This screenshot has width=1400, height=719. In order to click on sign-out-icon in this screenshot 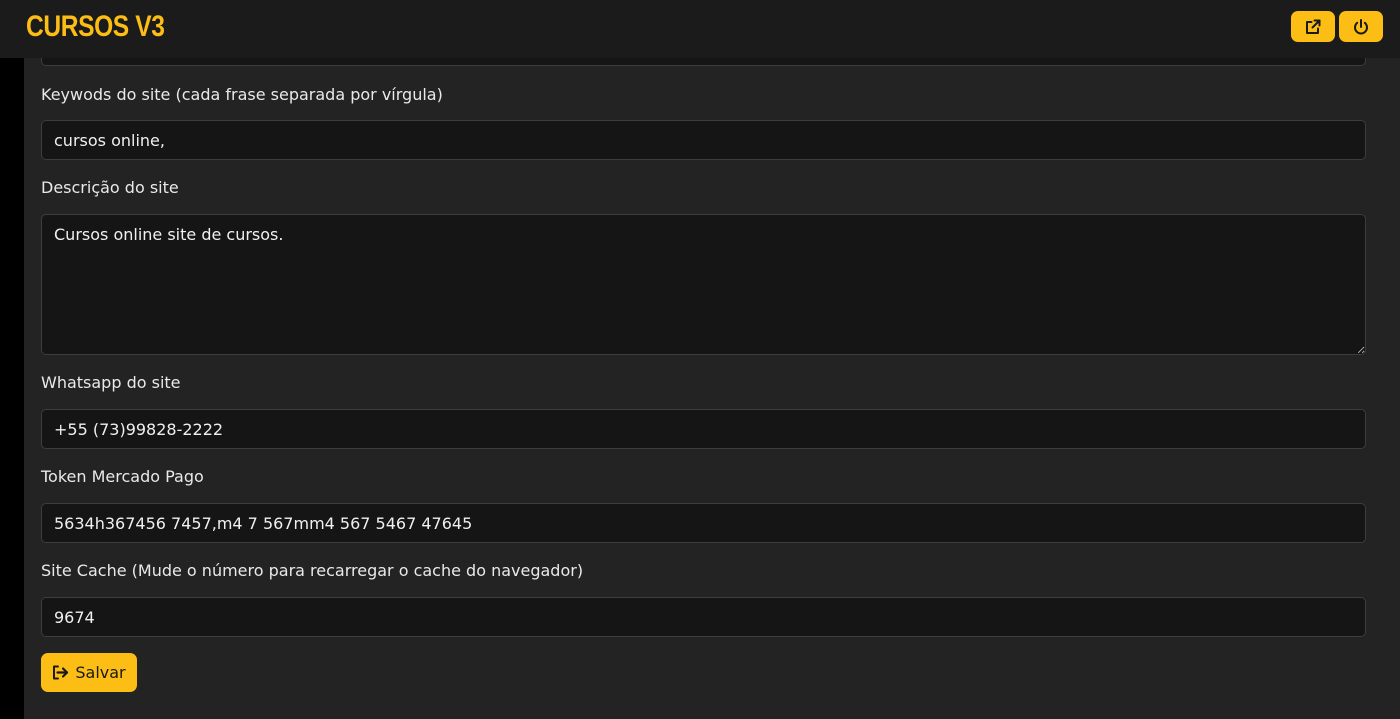, I will do `click(61, 672)`.